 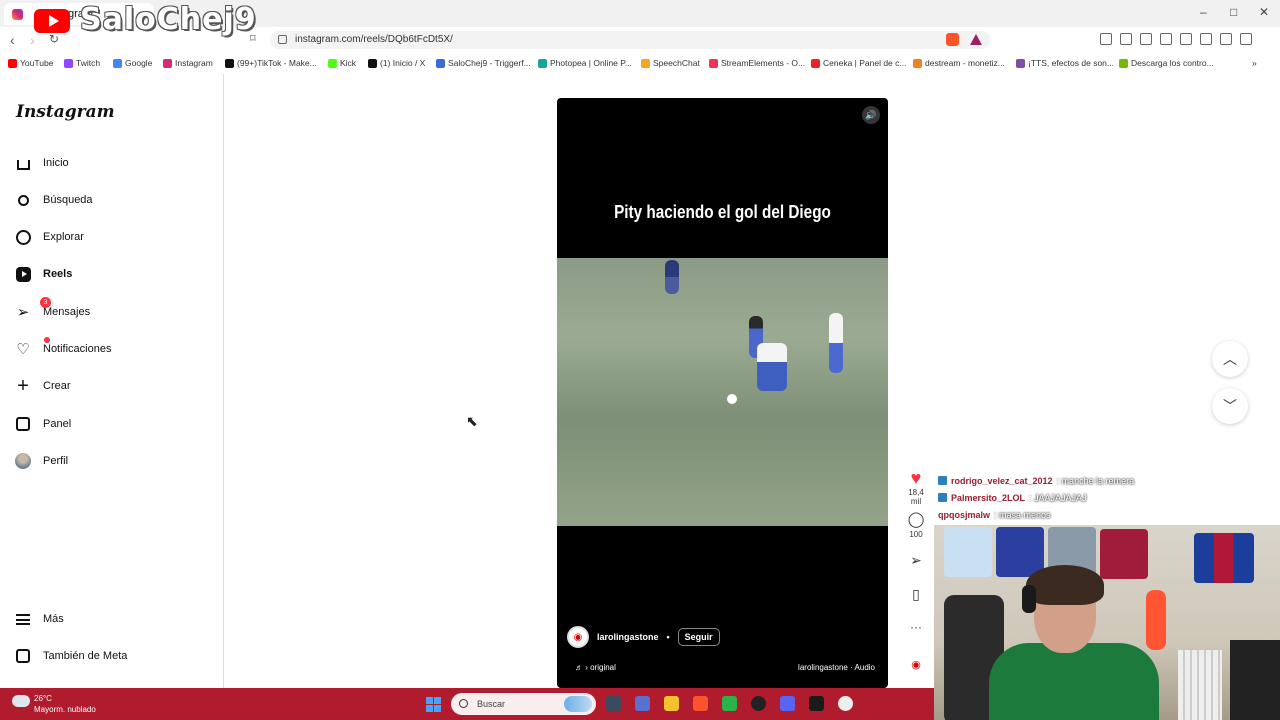 What do you see at coordinates (642, 703) in the screenshot?
I see `store-icon` at bounding box center [642, 703].